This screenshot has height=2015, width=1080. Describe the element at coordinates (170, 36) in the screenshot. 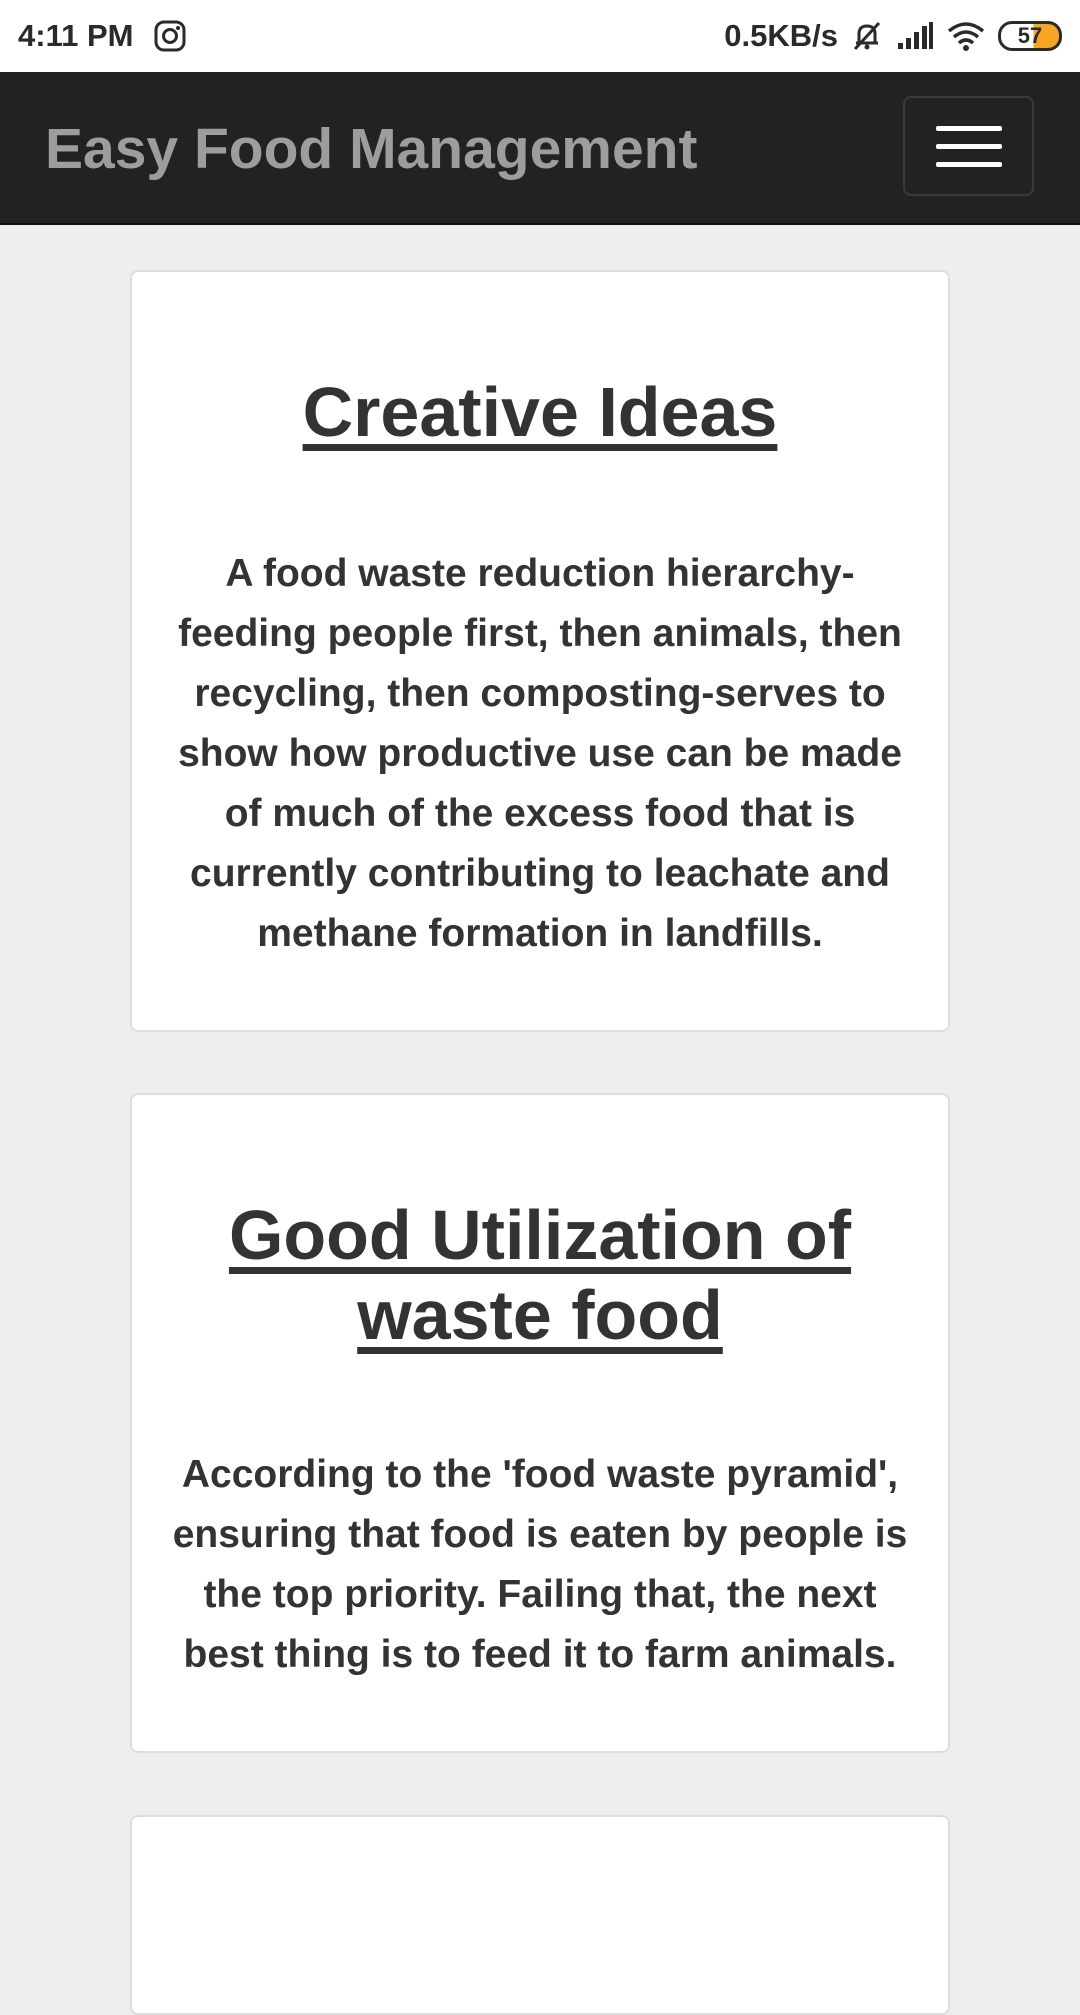

I see `instagram-icon` at that location.